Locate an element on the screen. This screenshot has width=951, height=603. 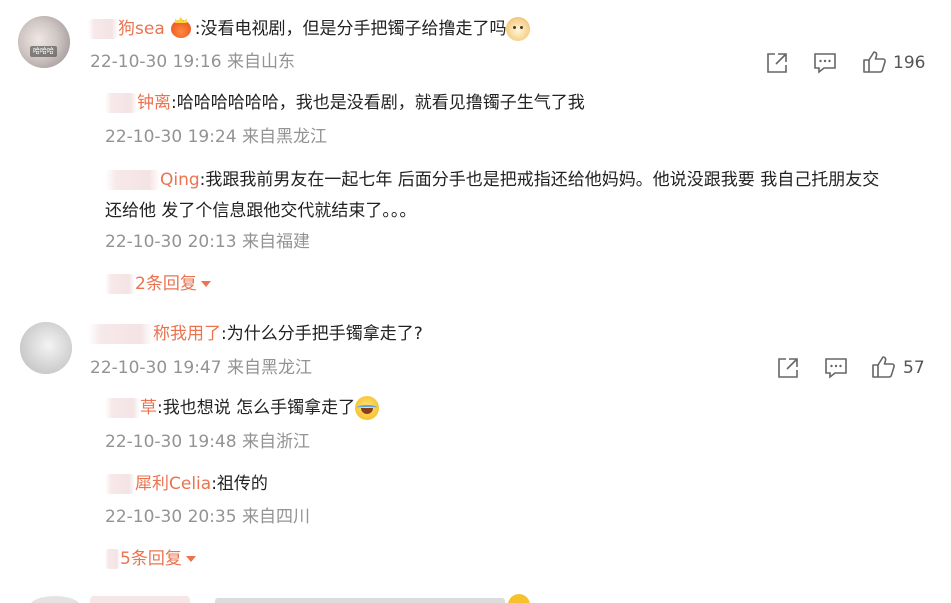
dog-emoji-icon is located at coordinates (518, 29).